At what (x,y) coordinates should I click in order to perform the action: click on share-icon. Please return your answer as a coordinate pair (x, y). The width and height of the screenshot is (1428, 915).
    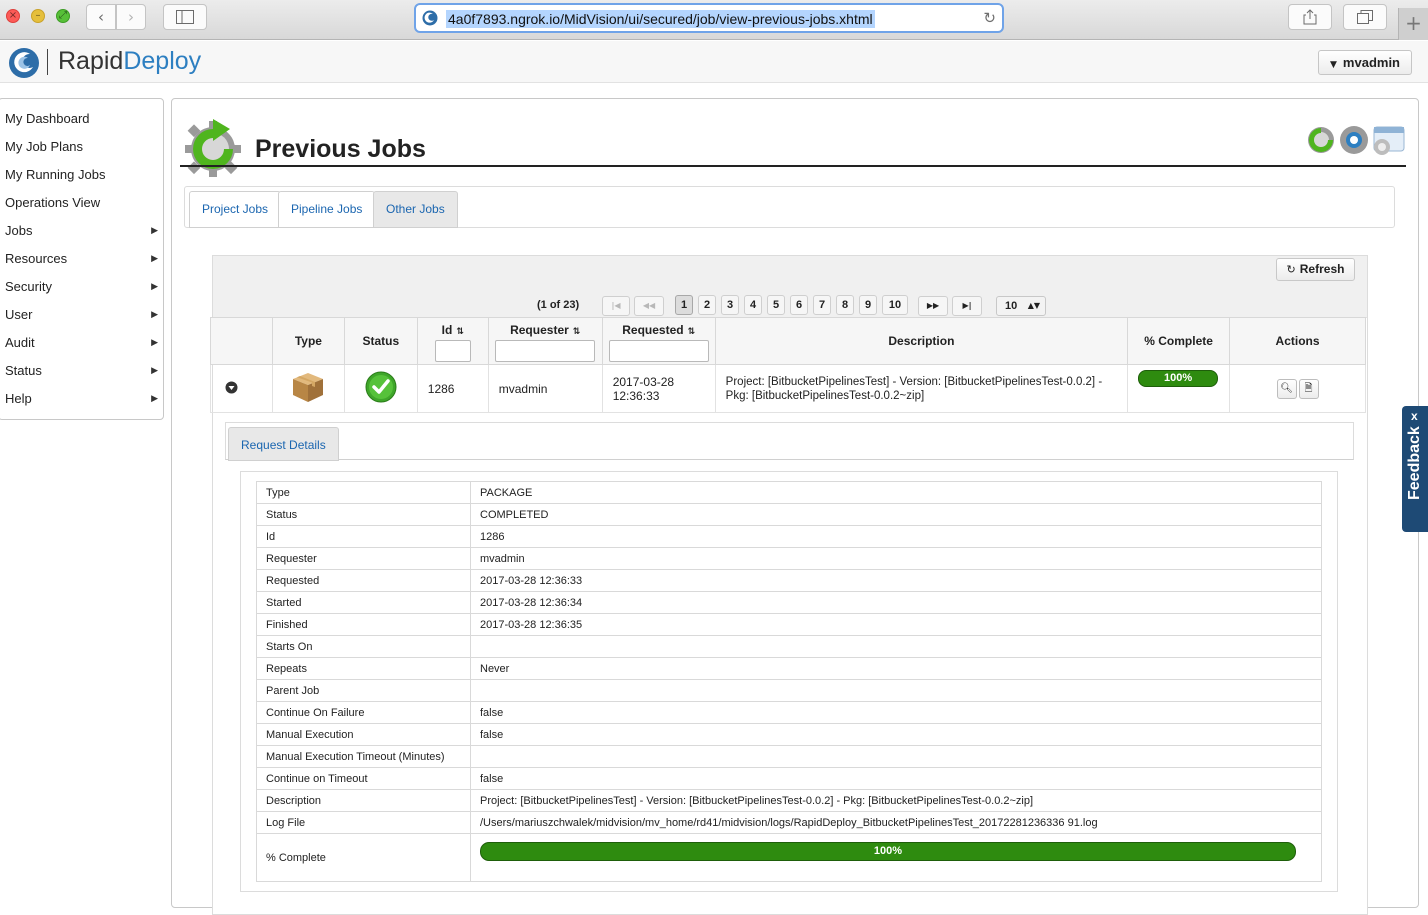
    Looking at the image, I should click on (1310, 17).